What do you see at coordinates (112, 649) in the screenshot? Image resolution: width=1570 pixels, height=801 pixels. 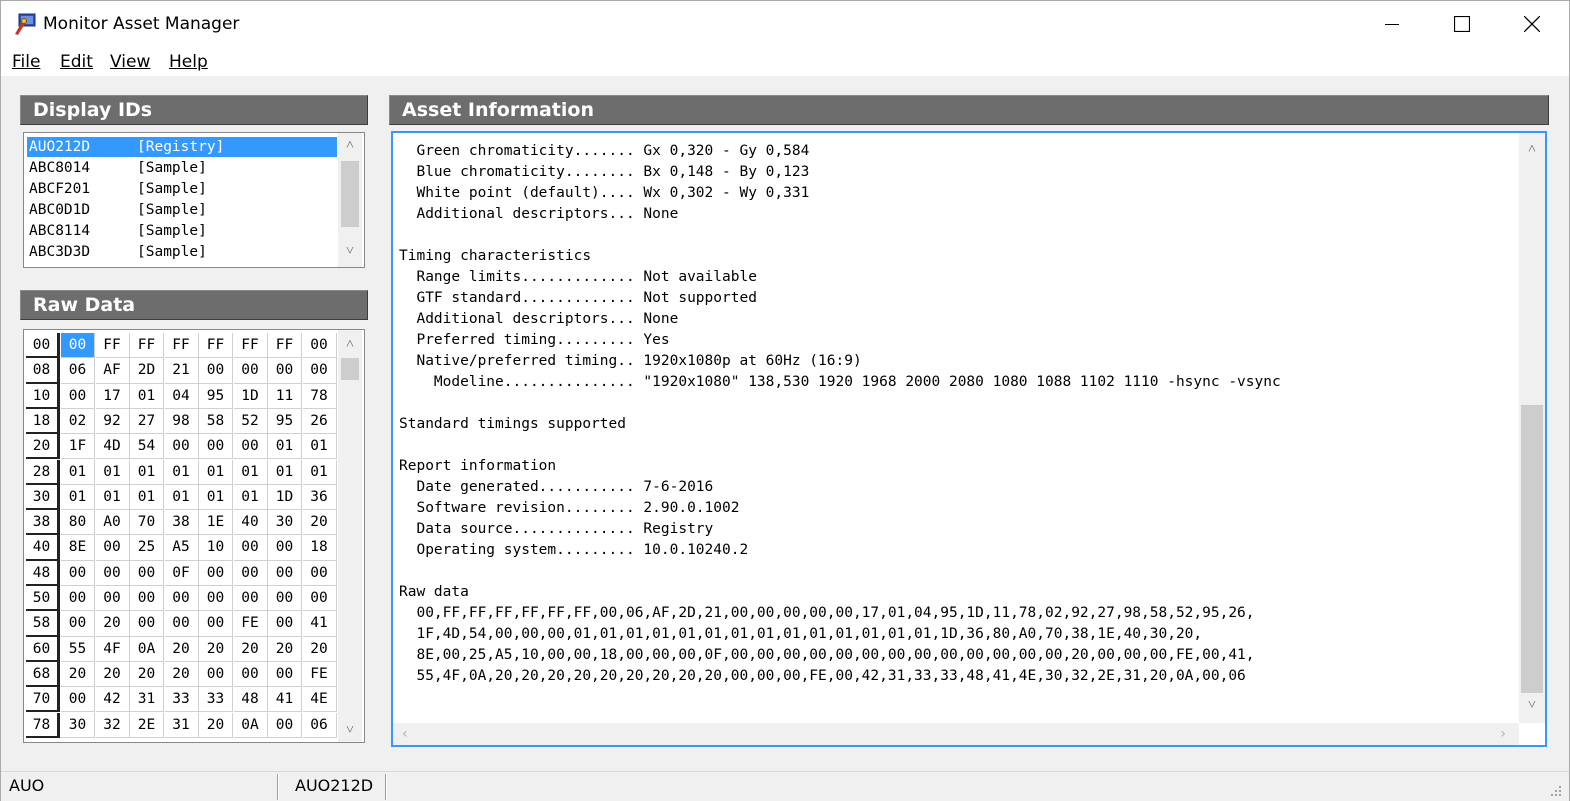 I see `raw-data-cell: 4F` at bounding box center [112, 649].